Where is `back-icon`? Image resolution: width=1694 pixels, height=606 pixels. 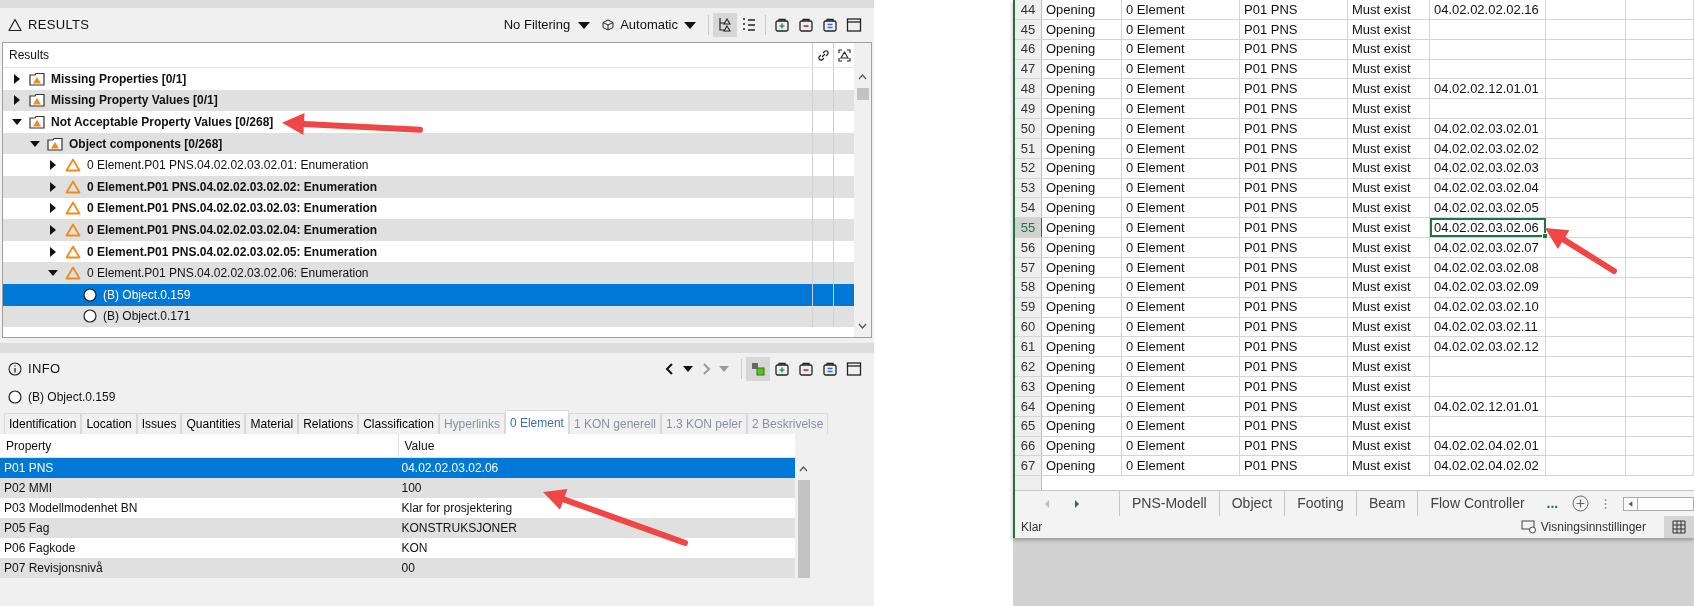 back-icon is located at coordinates (670, 368).